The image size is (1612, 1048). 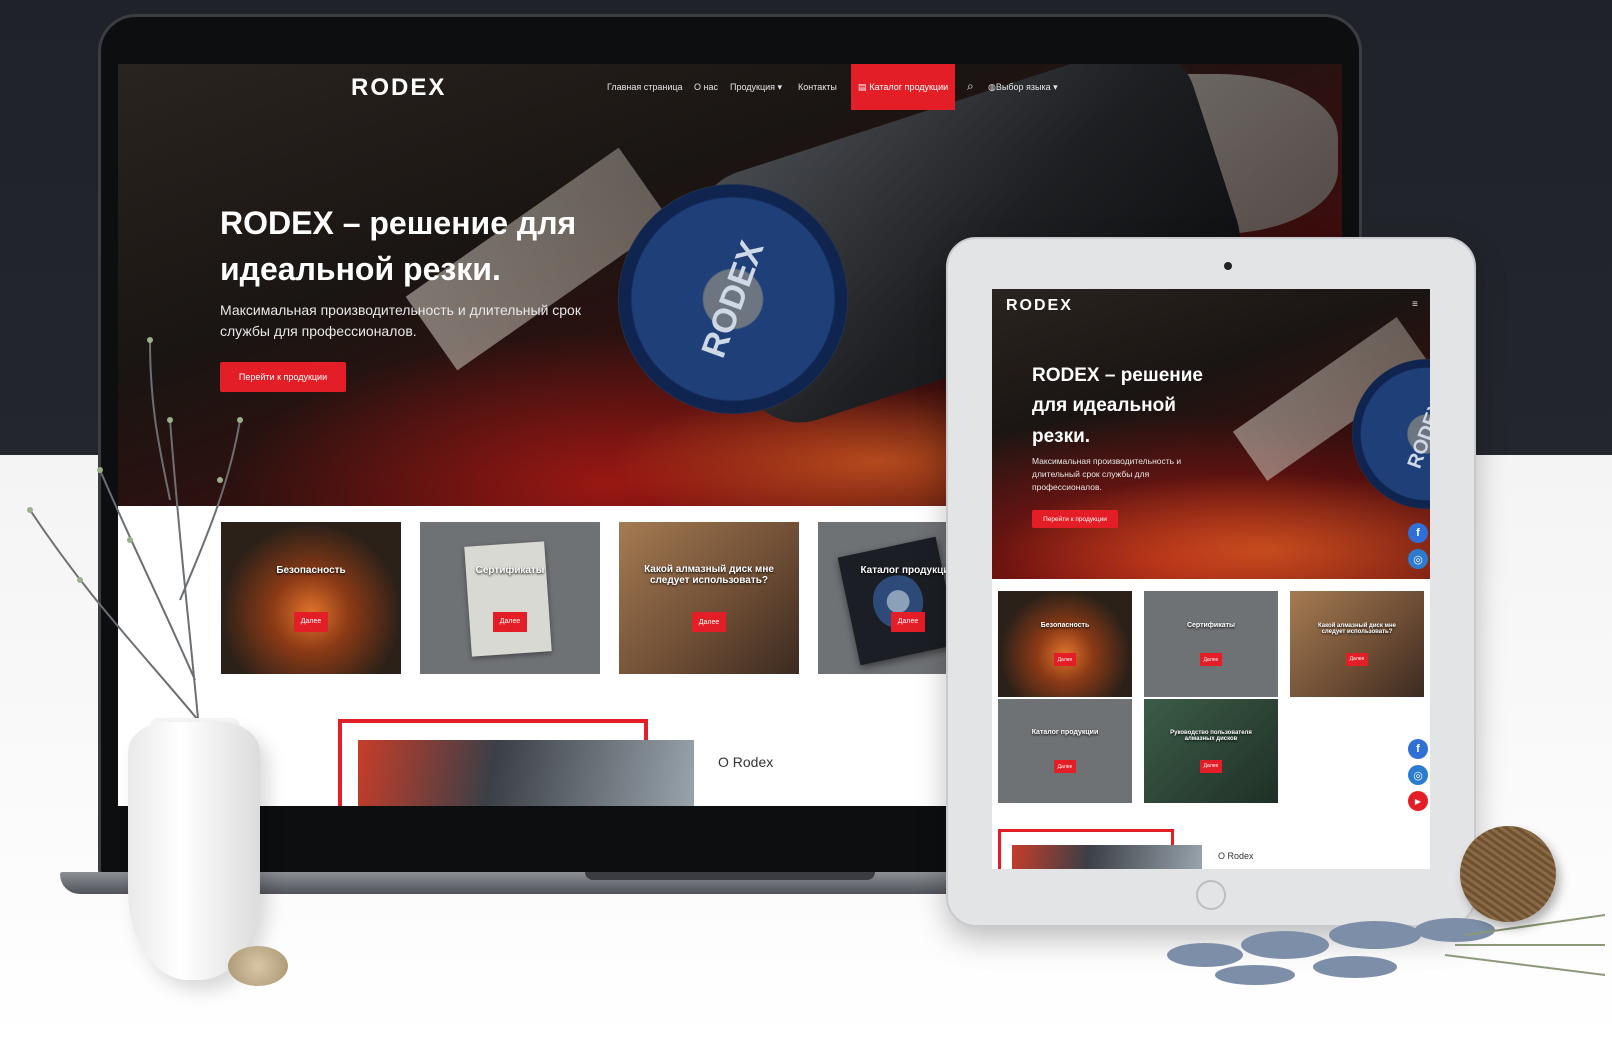 I want to click on branch-decoration, so click(x=135, y=538).